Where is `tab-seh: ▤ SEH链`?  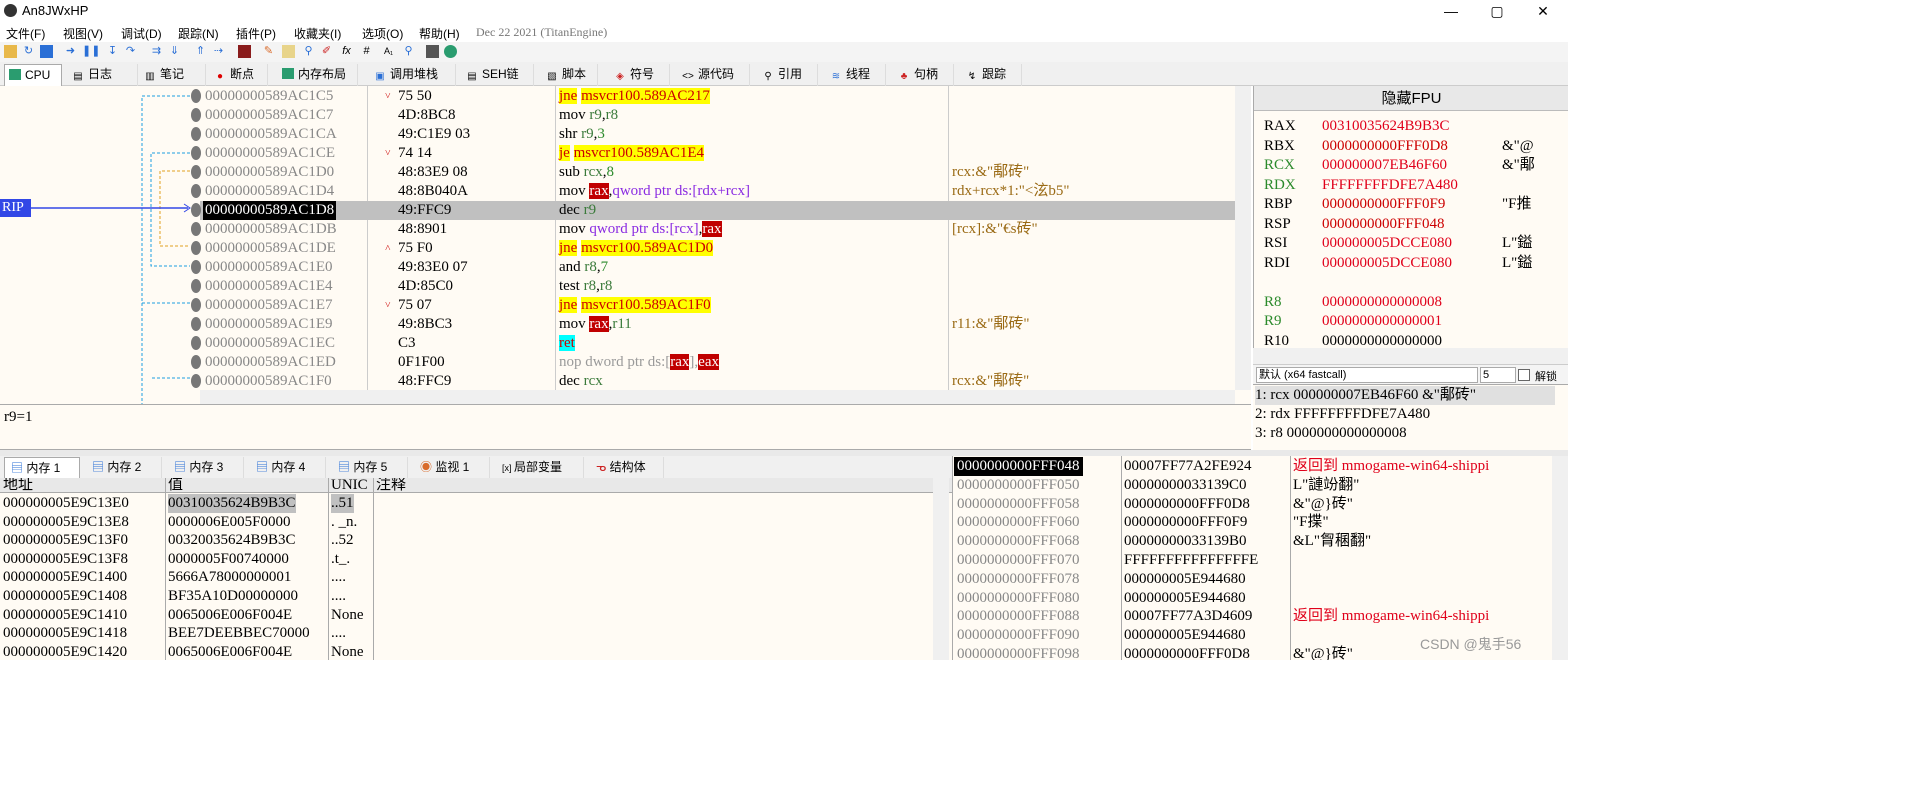 tab-seh: ▤ SEH链 is located at coordinates (498, 75).